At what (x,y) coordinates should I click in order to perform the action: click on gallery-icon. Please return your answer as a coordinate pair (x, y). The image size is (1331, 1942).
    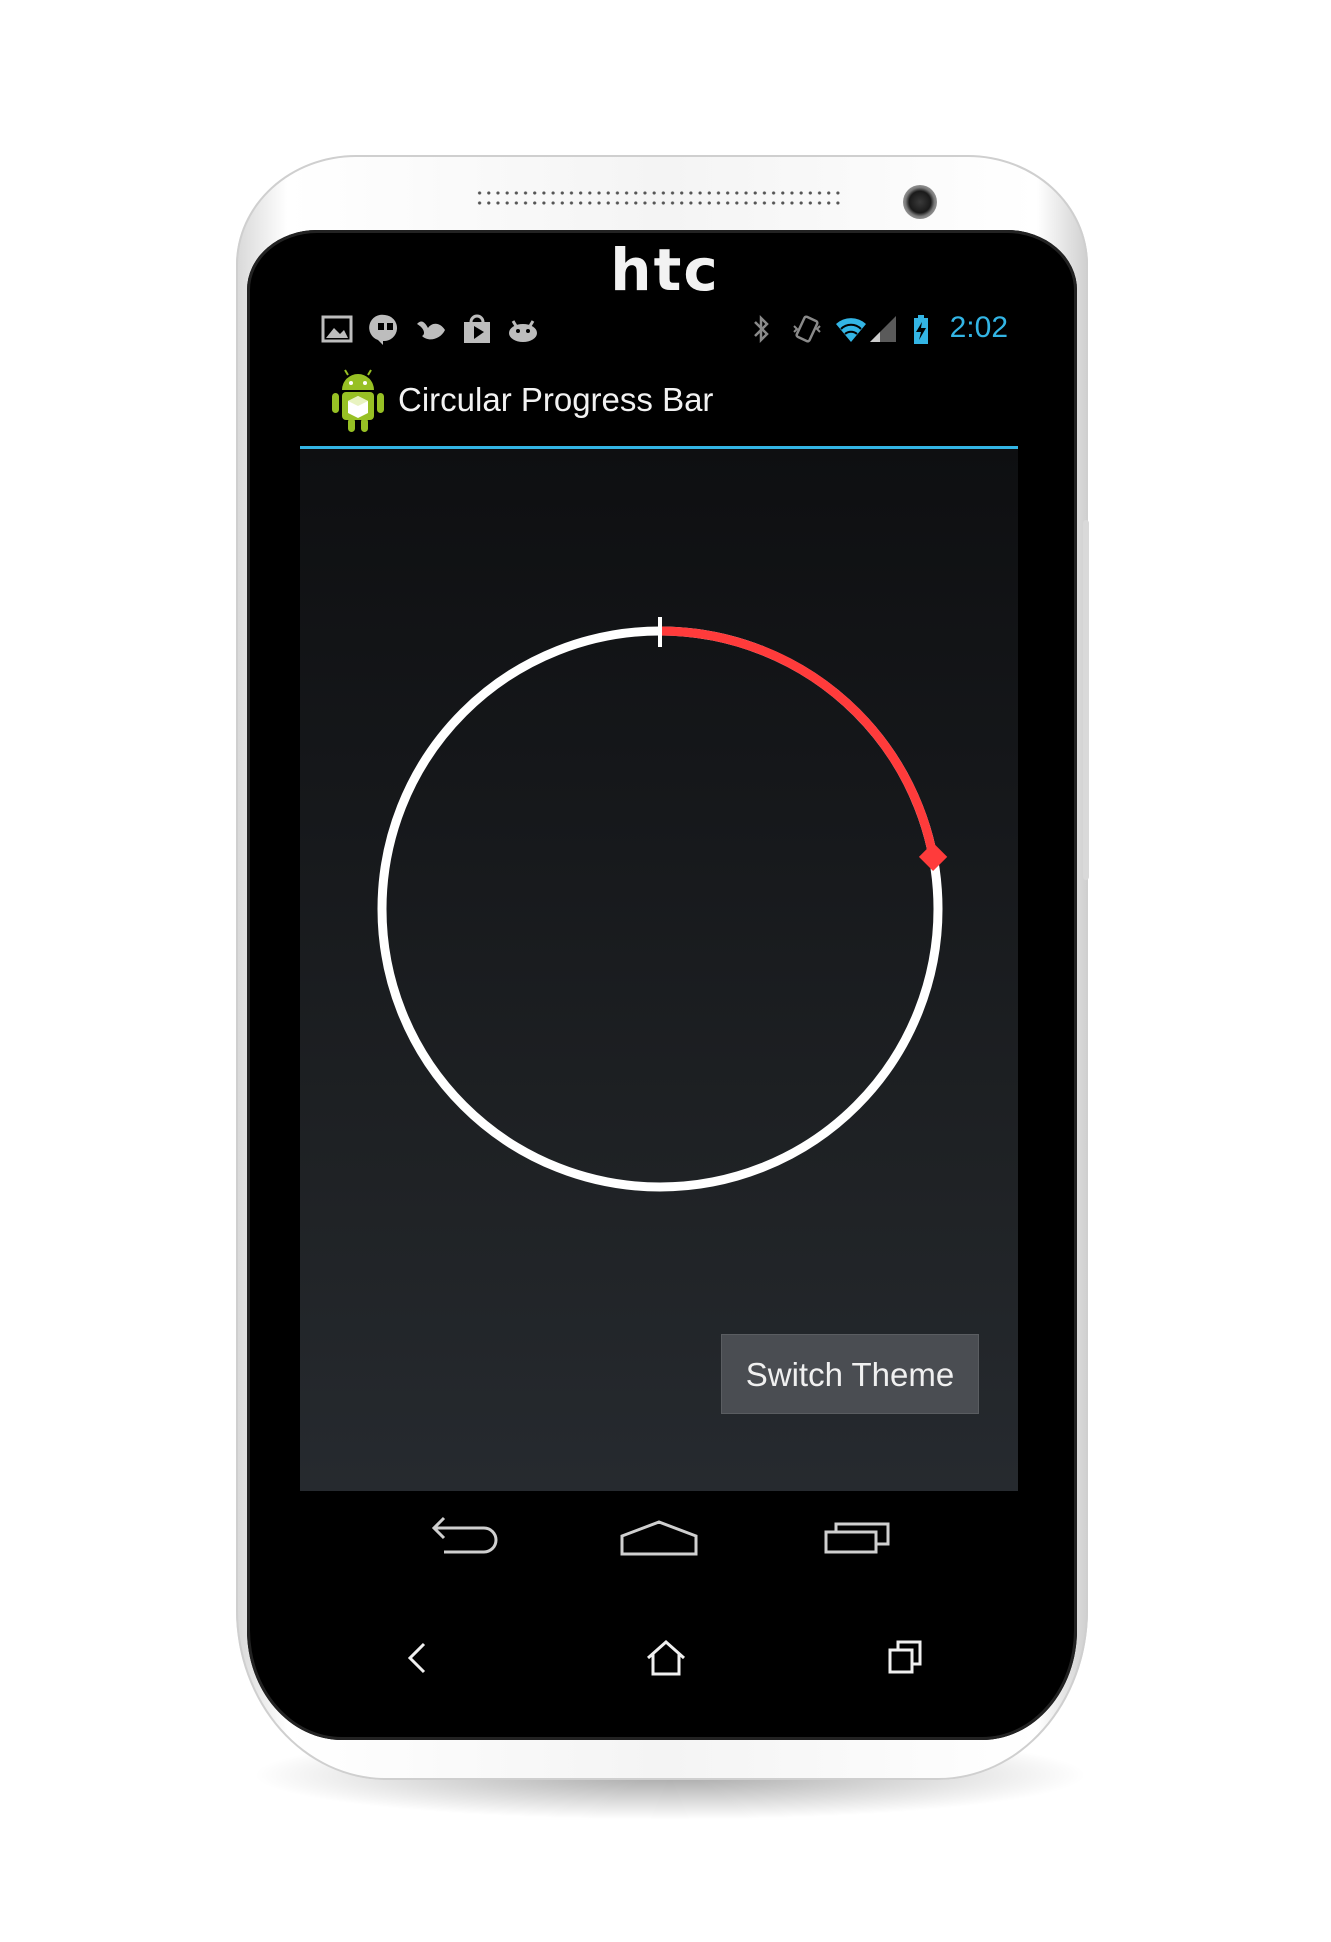
    Looking at the image, I should click on (337, 329).